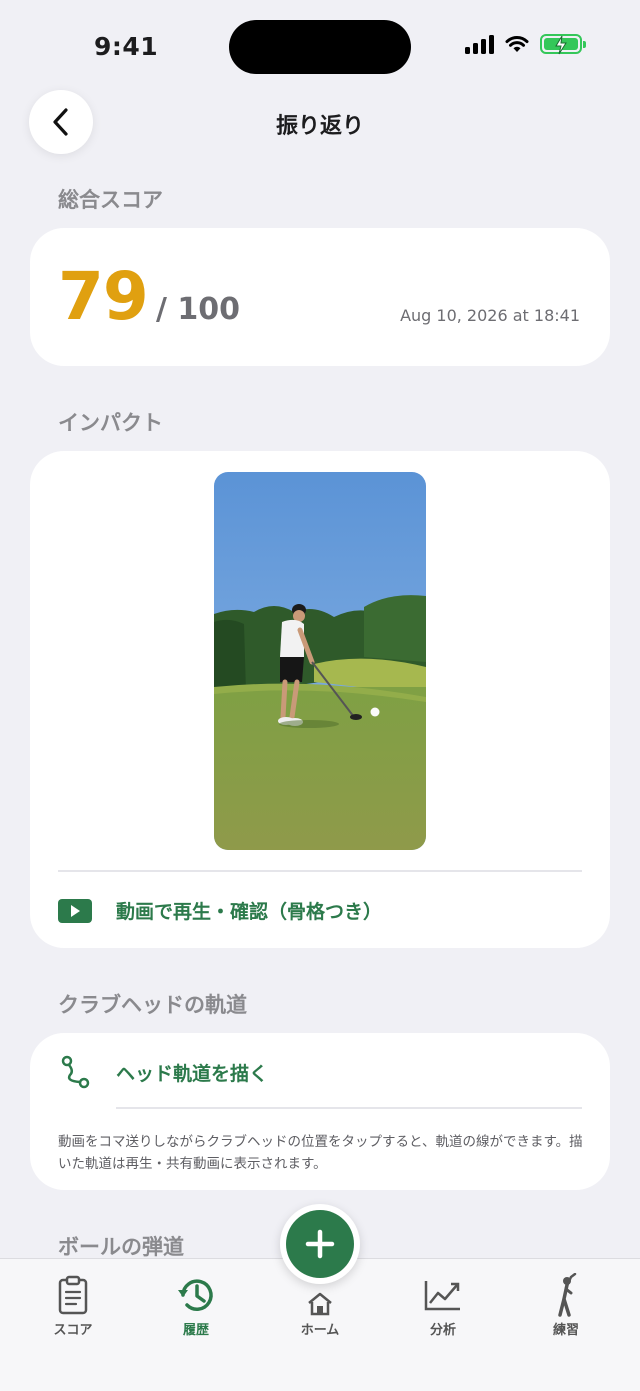 Image resolution: width=640 pixels, height=1391 pixels. Describe the element at coordinates (320, 1304) in the screenshot. I see `home-icon` at that location.